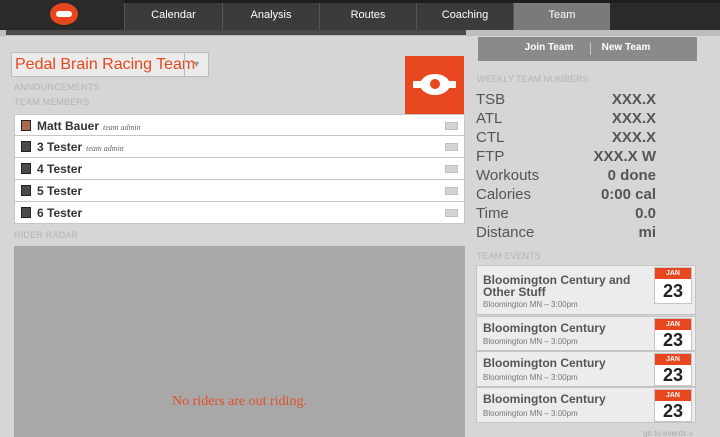 Image resolution: width=720 pixels, height=437 pixels. I want to click on list-item: 6 Tester, so click(239, 213).